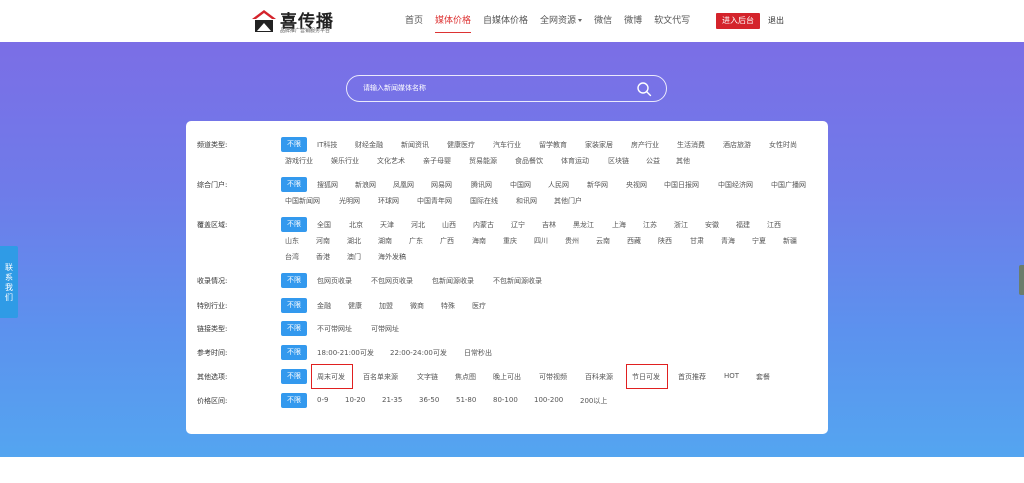 The height and width of the screenshot is (483, 1024). I want to click on nav-self-media-price: 自媒体价格, so click(505, 21).